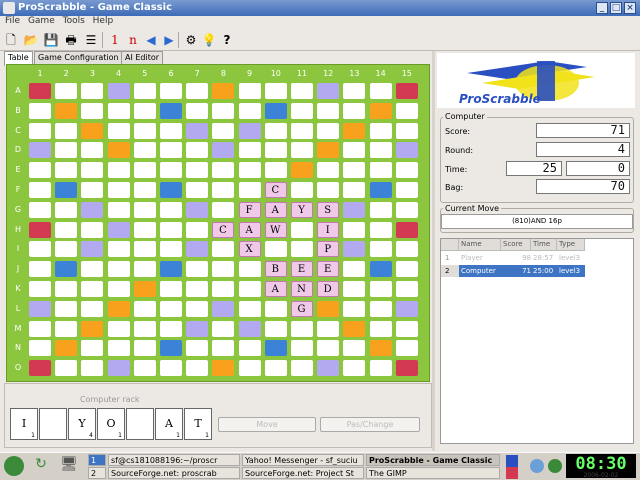 This screenshot has width=640, height=480. Describe the element at coordinates (24, 424) in the screenshot. I see `rack-tile: I1` at that location.